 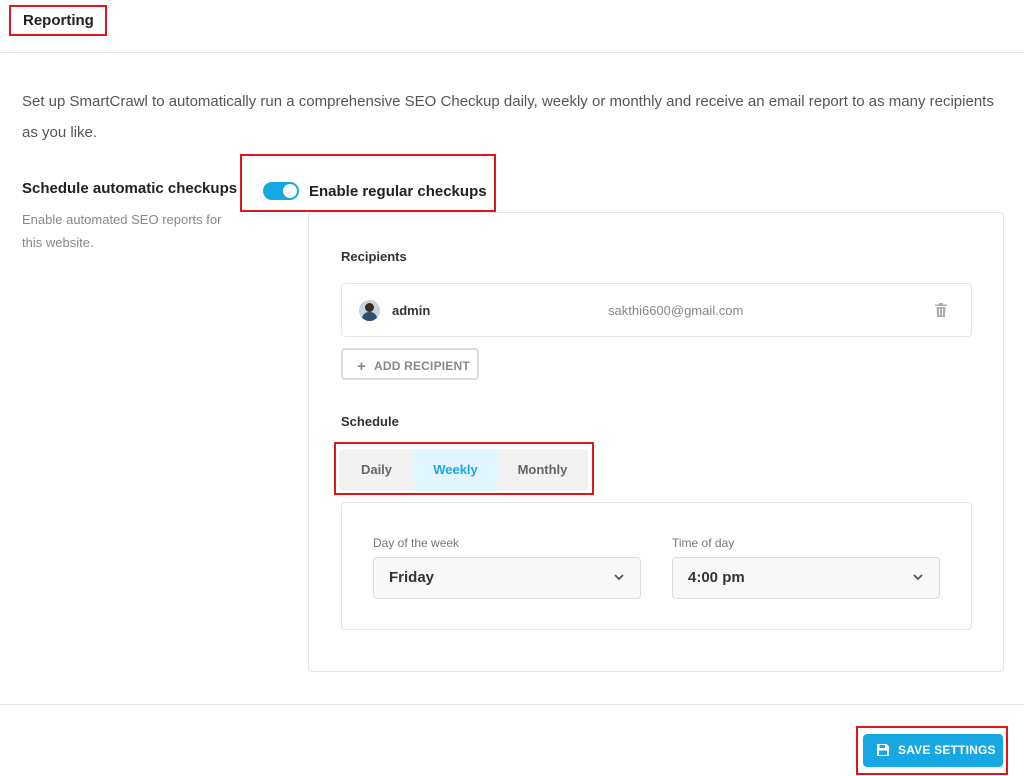 What do you see at coordinates (512, 26) in the screenshot?
I see `page-header: Reporting` at bounding box center [512, 26].